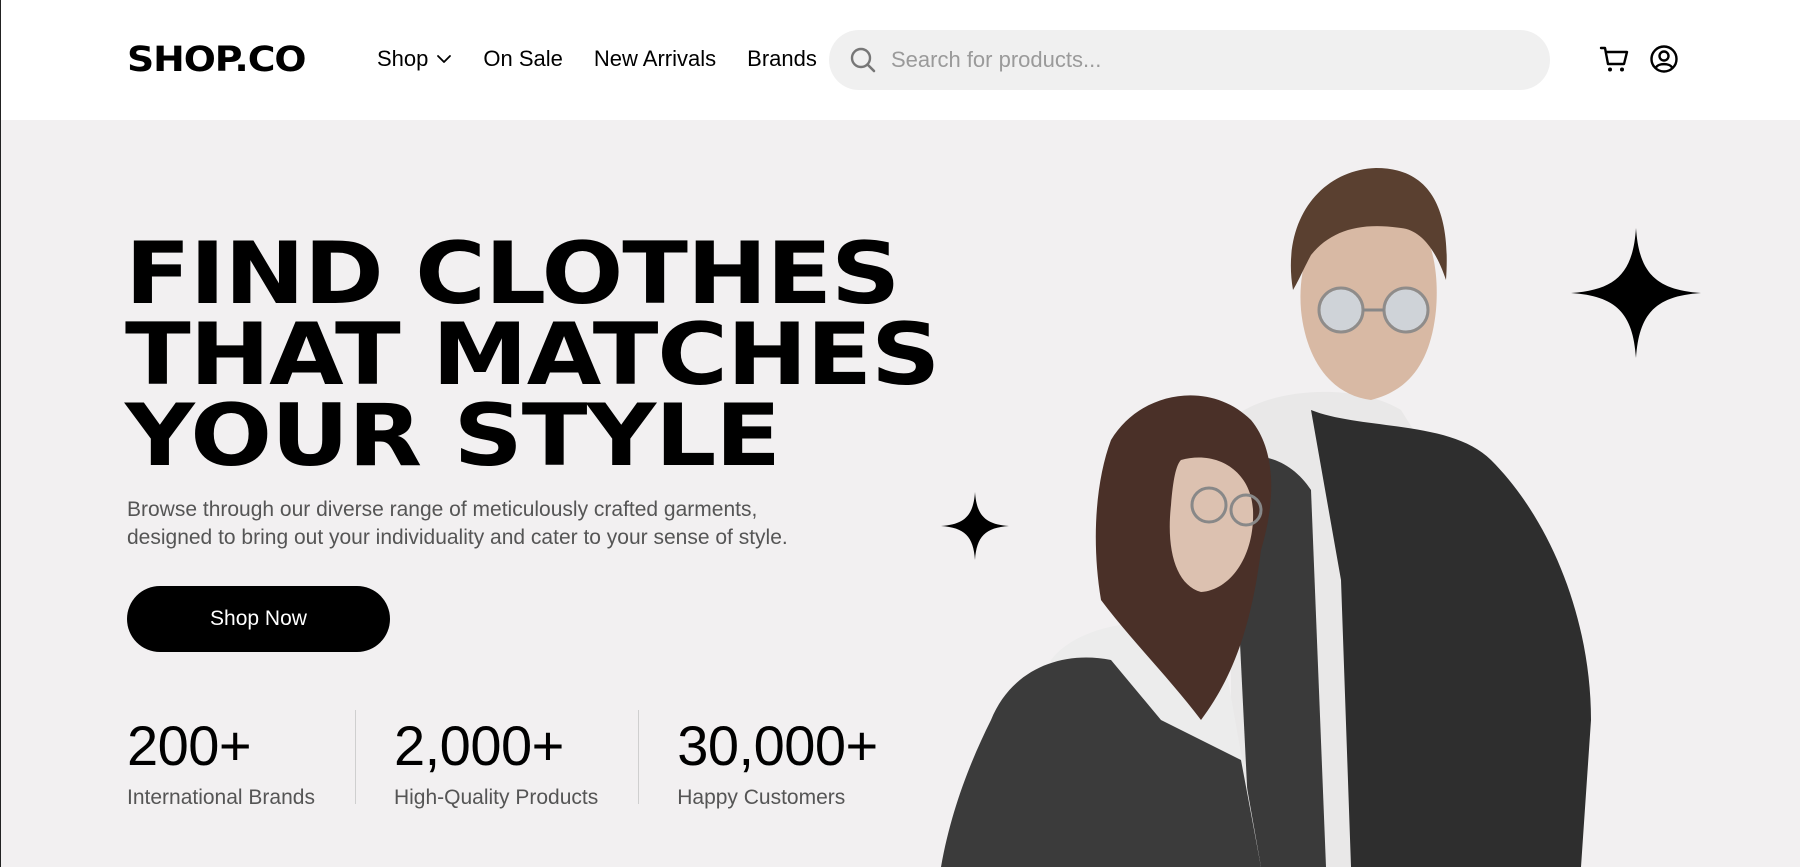 This screenshot has height=867, width=1800. Describe the element at coordinates (444, 59) in the screenshot. I see `chevron-down-icon` at that location.